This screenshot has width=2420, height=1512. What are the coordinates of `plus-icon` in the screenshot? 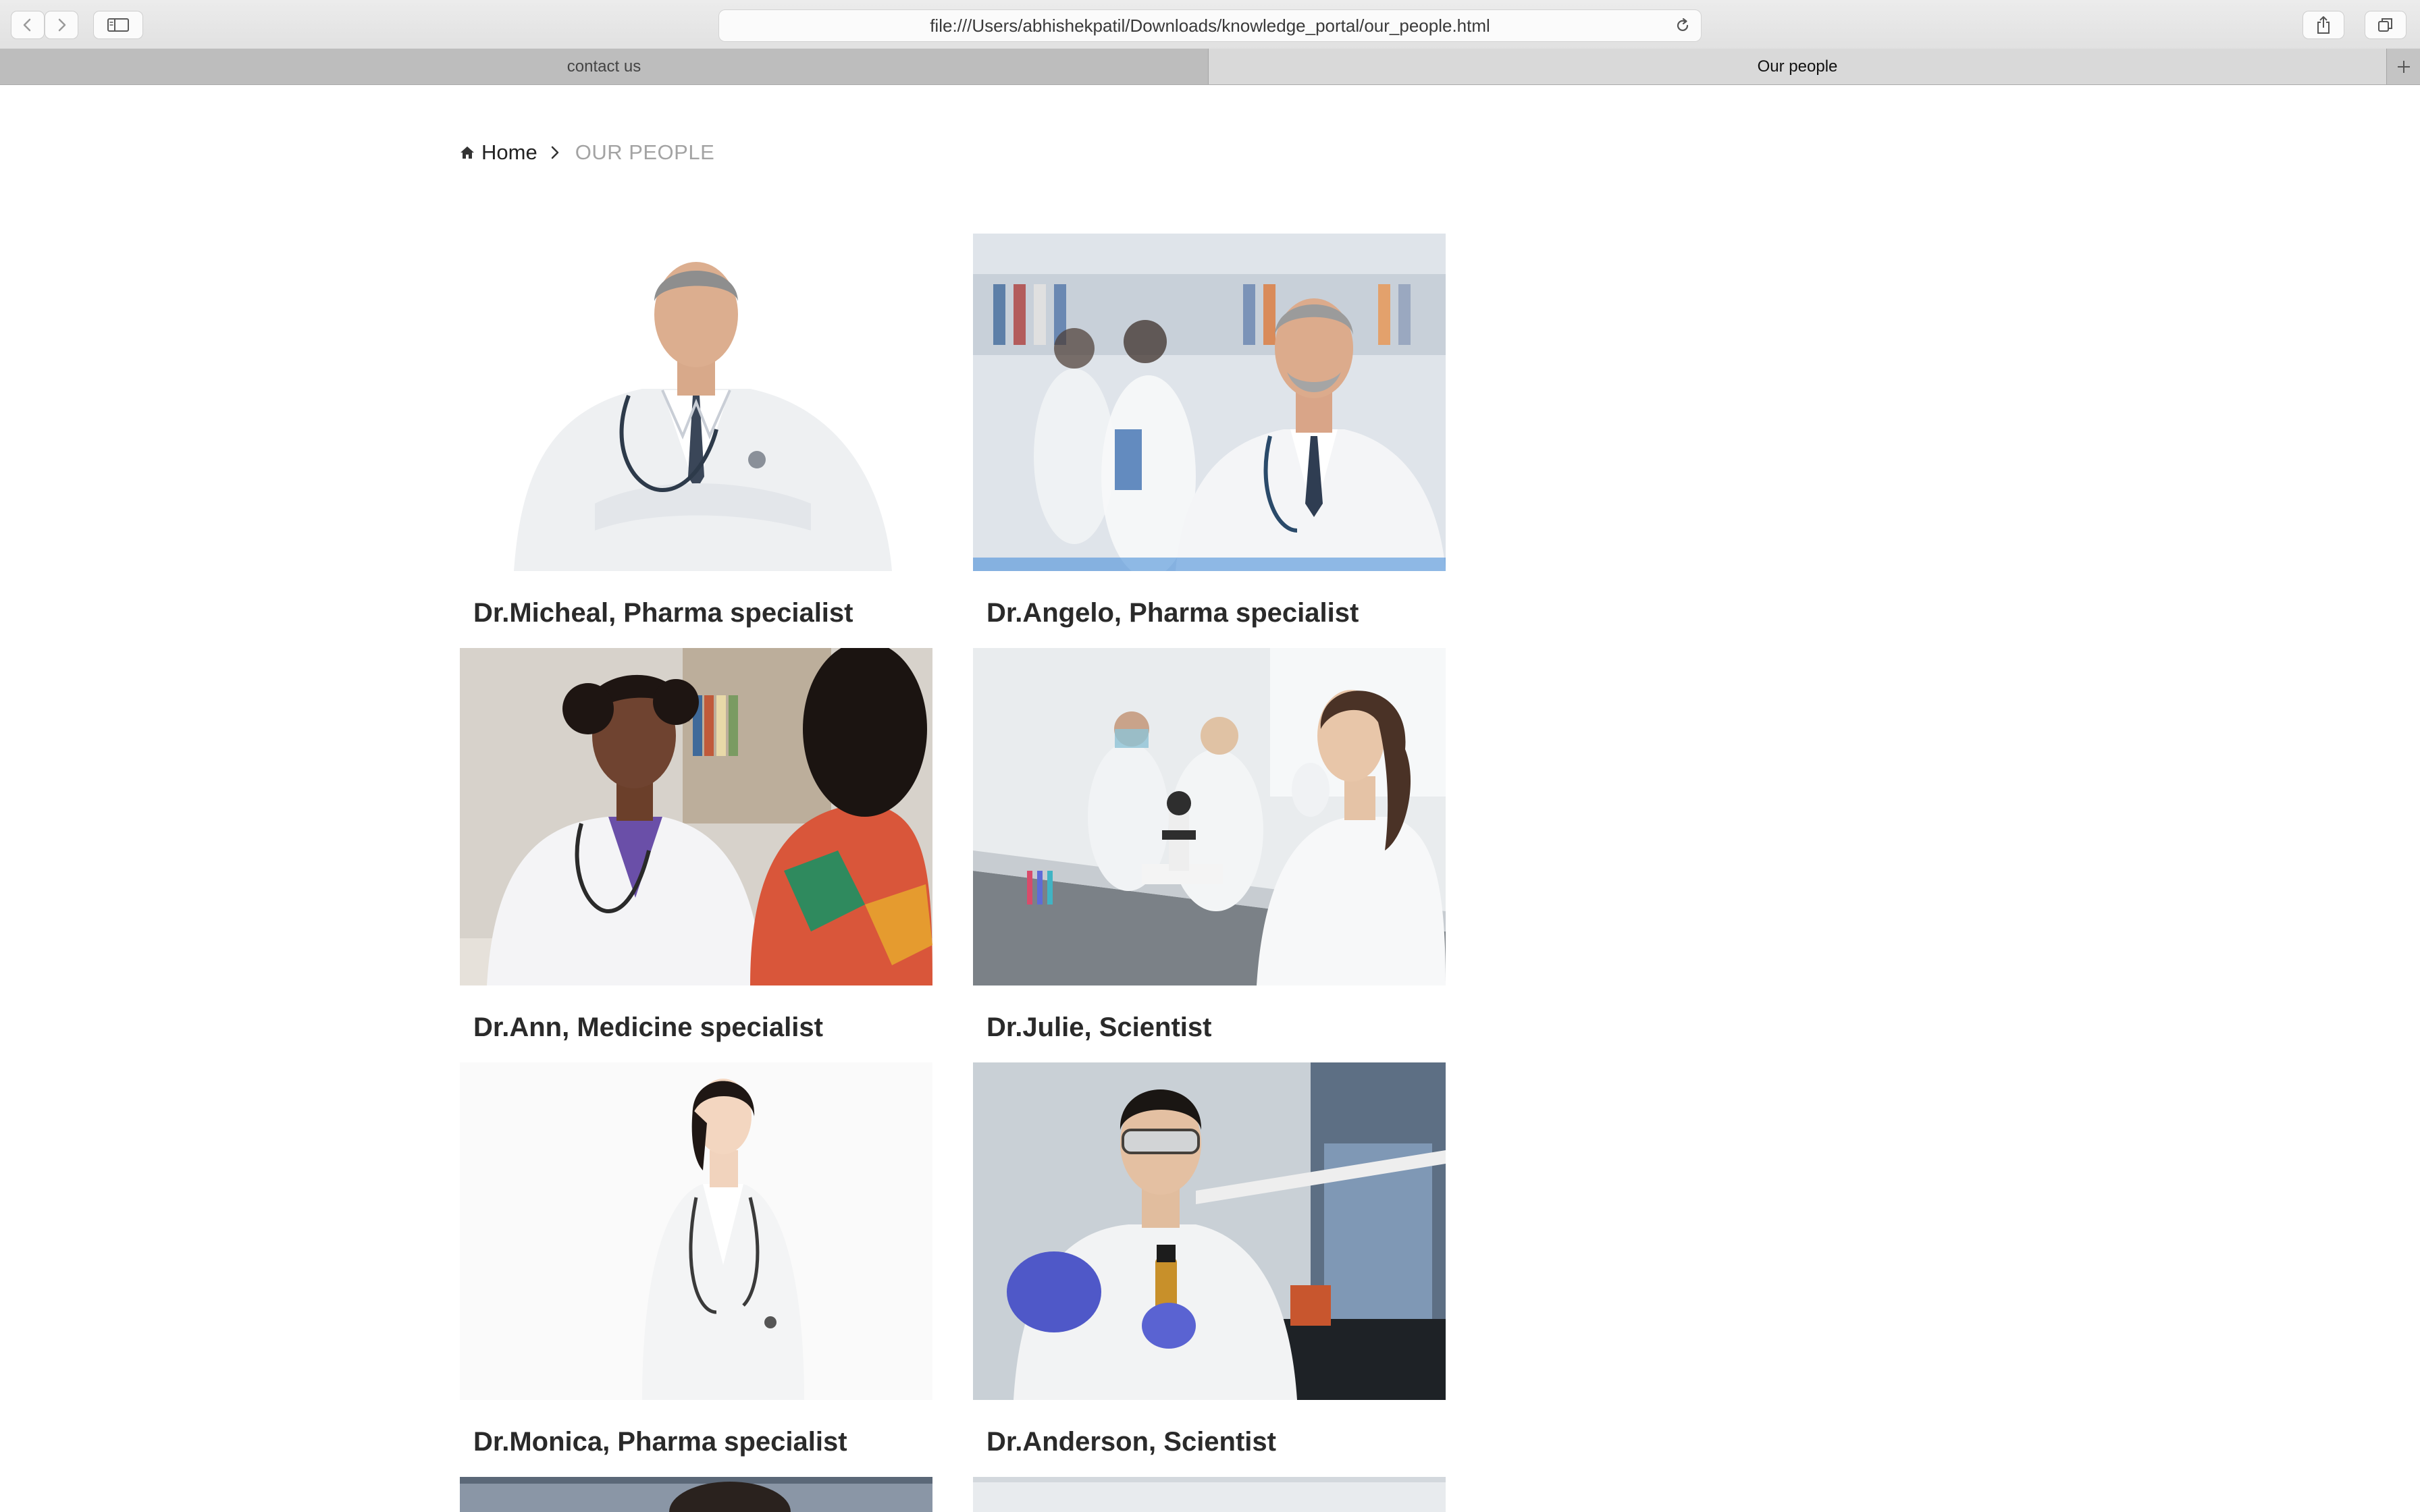 It's located at (2403, 66).